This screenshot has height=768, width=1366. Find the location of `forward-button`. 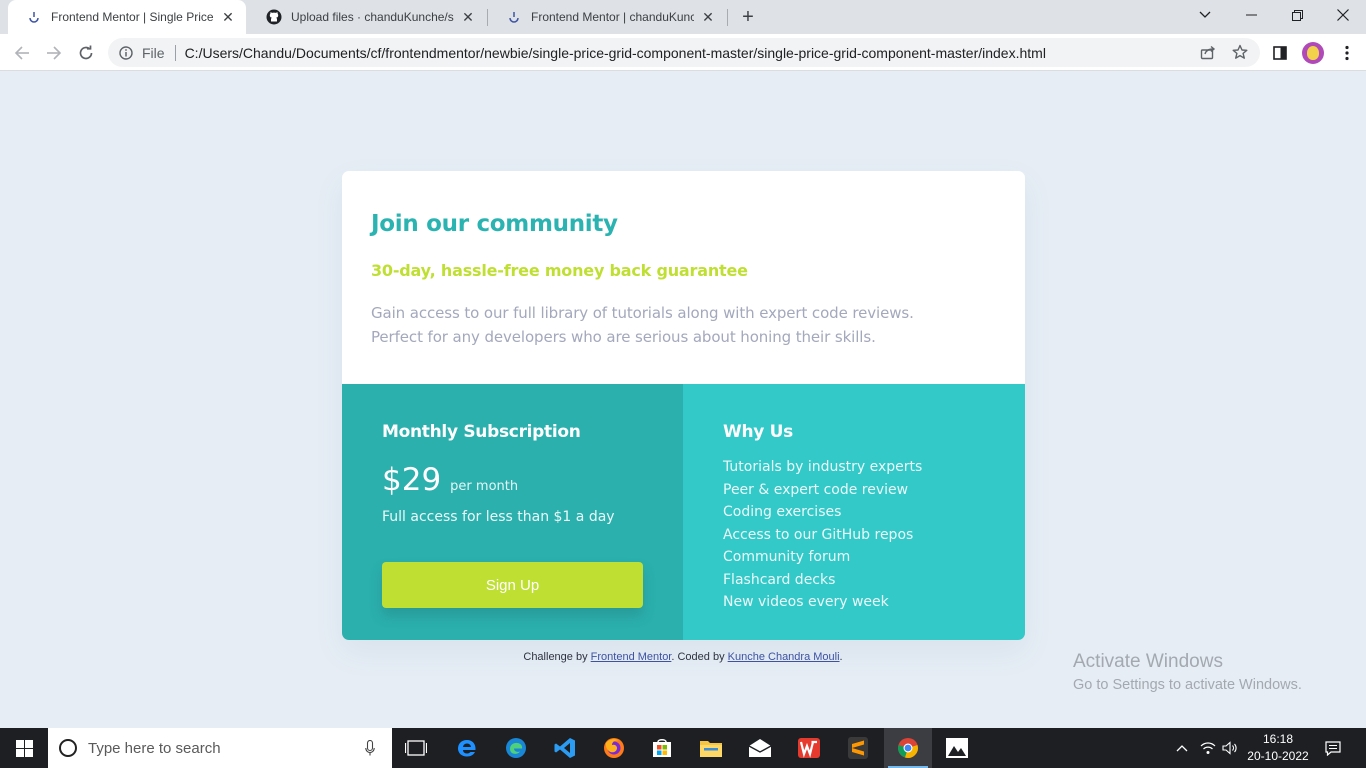

forward-button is located at coordinates (54, 53).